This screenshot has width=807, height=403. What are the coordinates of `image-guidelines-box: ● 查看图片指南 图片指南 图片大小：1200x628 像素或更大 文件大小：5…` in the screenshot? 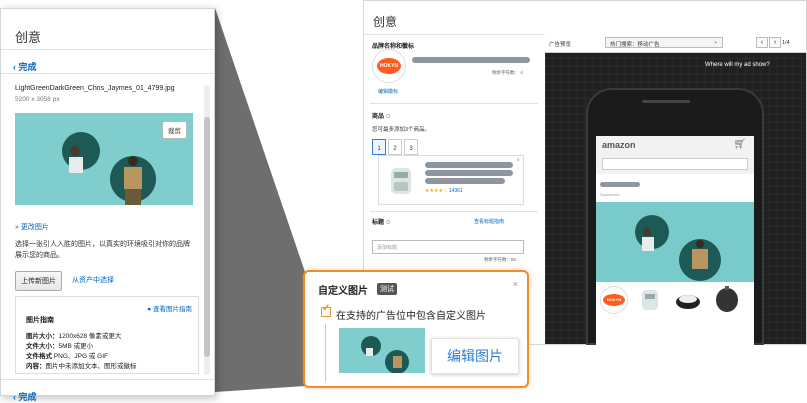 It's located at (107, 335).